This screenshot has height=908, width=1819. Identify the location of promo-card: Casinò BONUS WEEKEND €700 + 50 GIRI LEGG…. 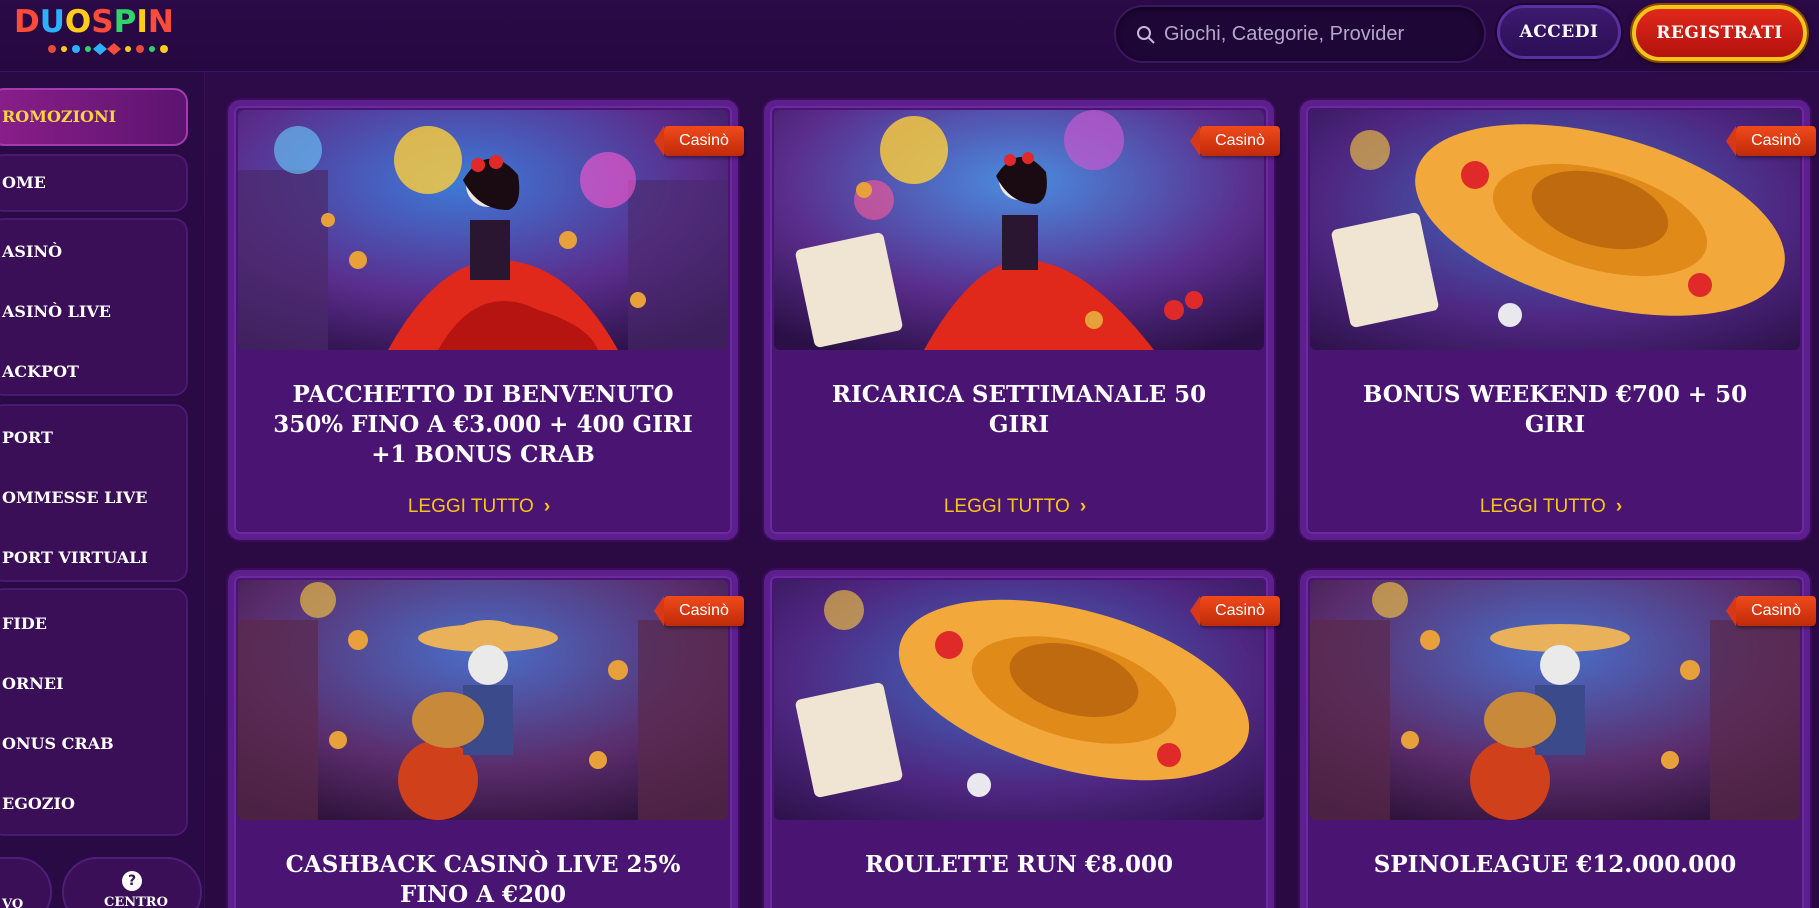
(1558, 320).